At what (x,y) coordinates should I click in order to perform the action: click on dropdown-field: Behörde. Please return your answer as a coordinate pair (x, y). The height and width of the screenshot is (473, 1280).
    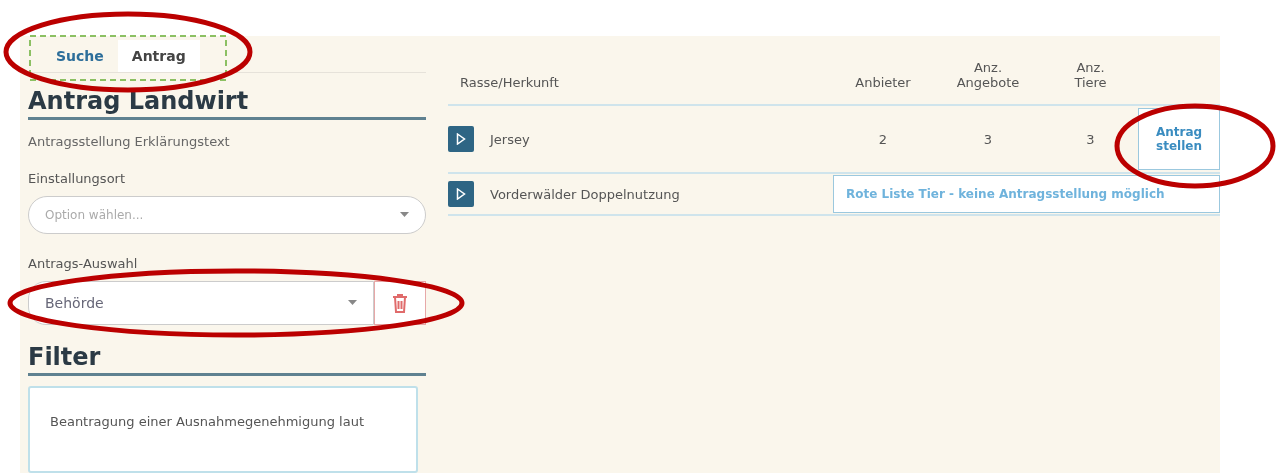
    Looking at the image, I should click on (201, 302).